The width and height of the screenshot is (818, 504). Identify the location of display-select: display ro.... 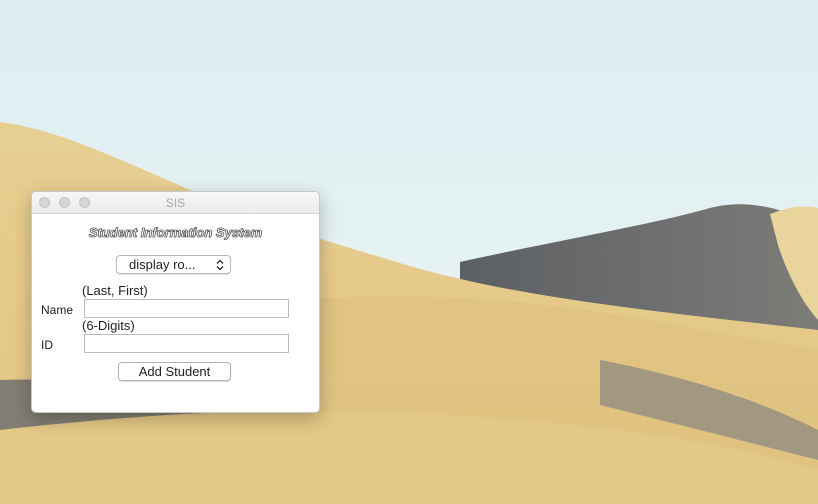
(173, 264).